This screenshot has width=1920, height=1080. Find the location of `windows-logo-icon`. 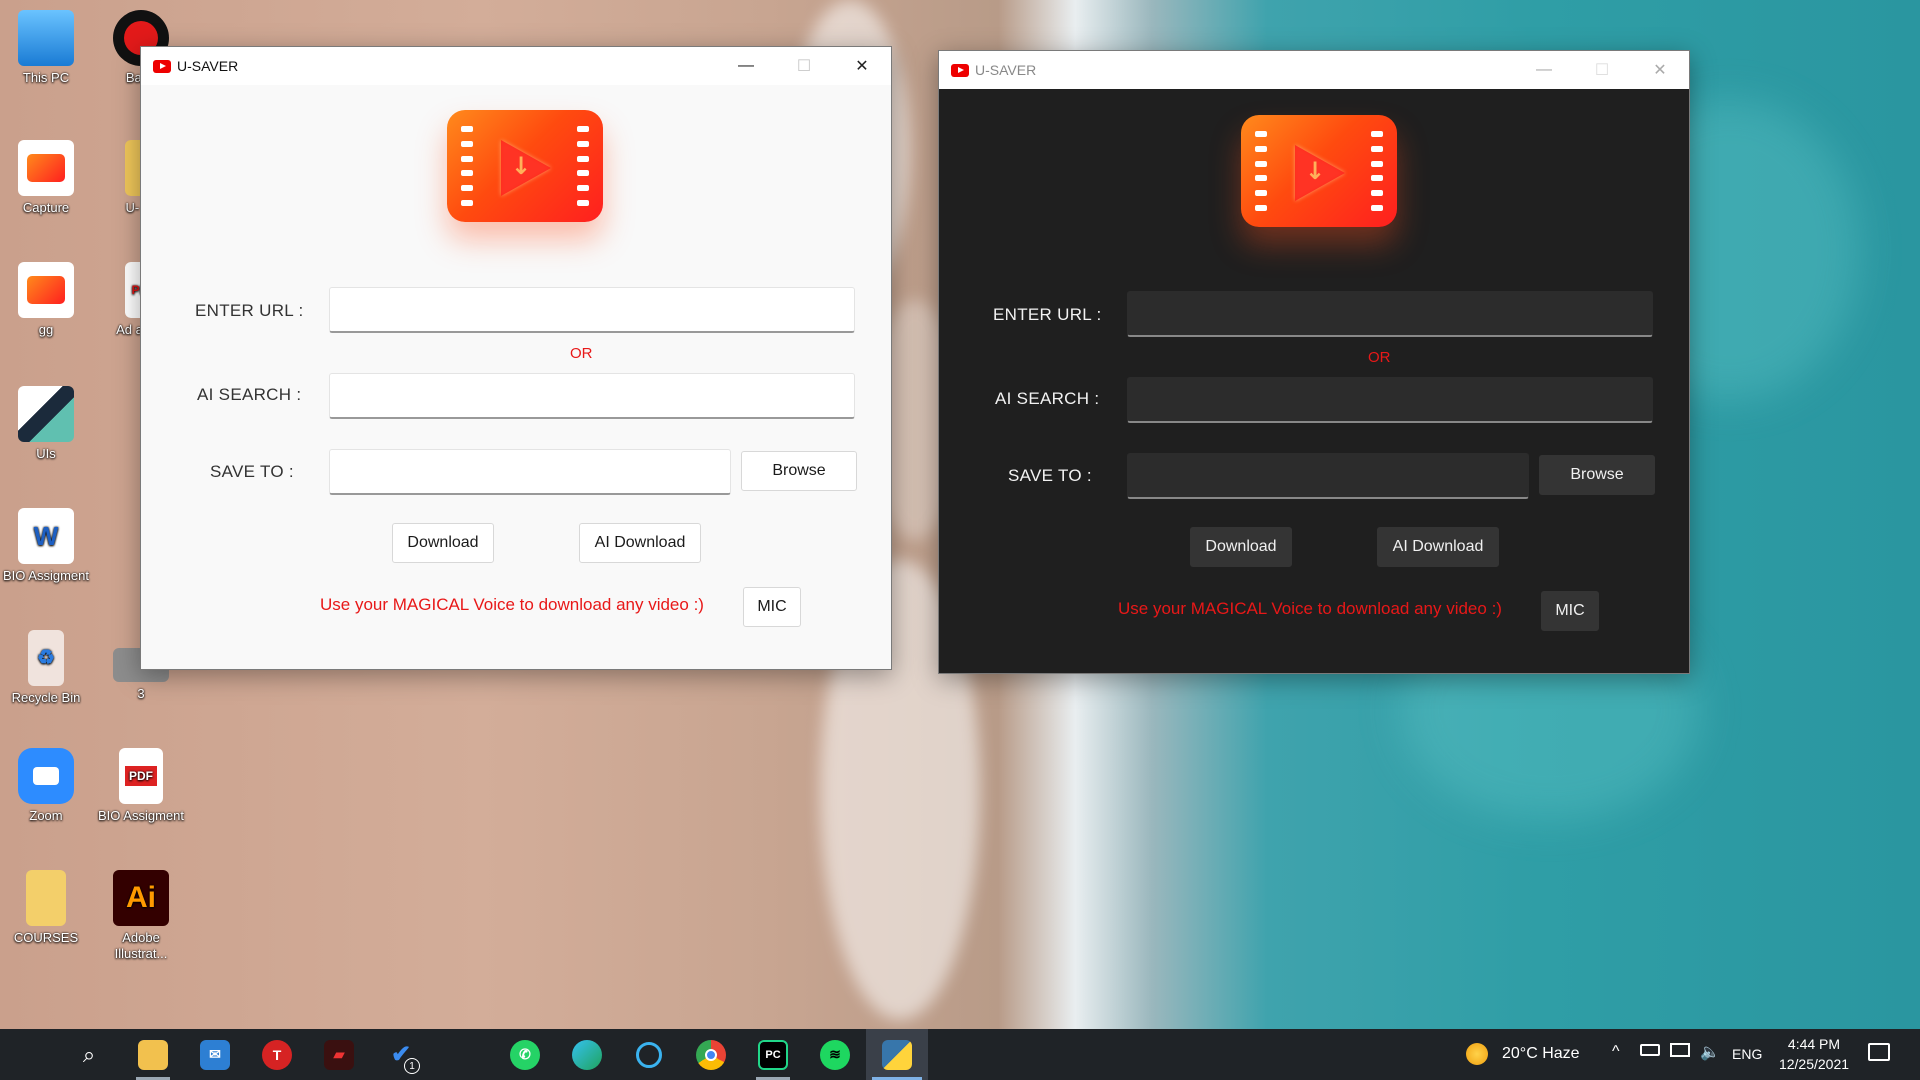

windows-logo-icon is located at coordinates (31, 1055).